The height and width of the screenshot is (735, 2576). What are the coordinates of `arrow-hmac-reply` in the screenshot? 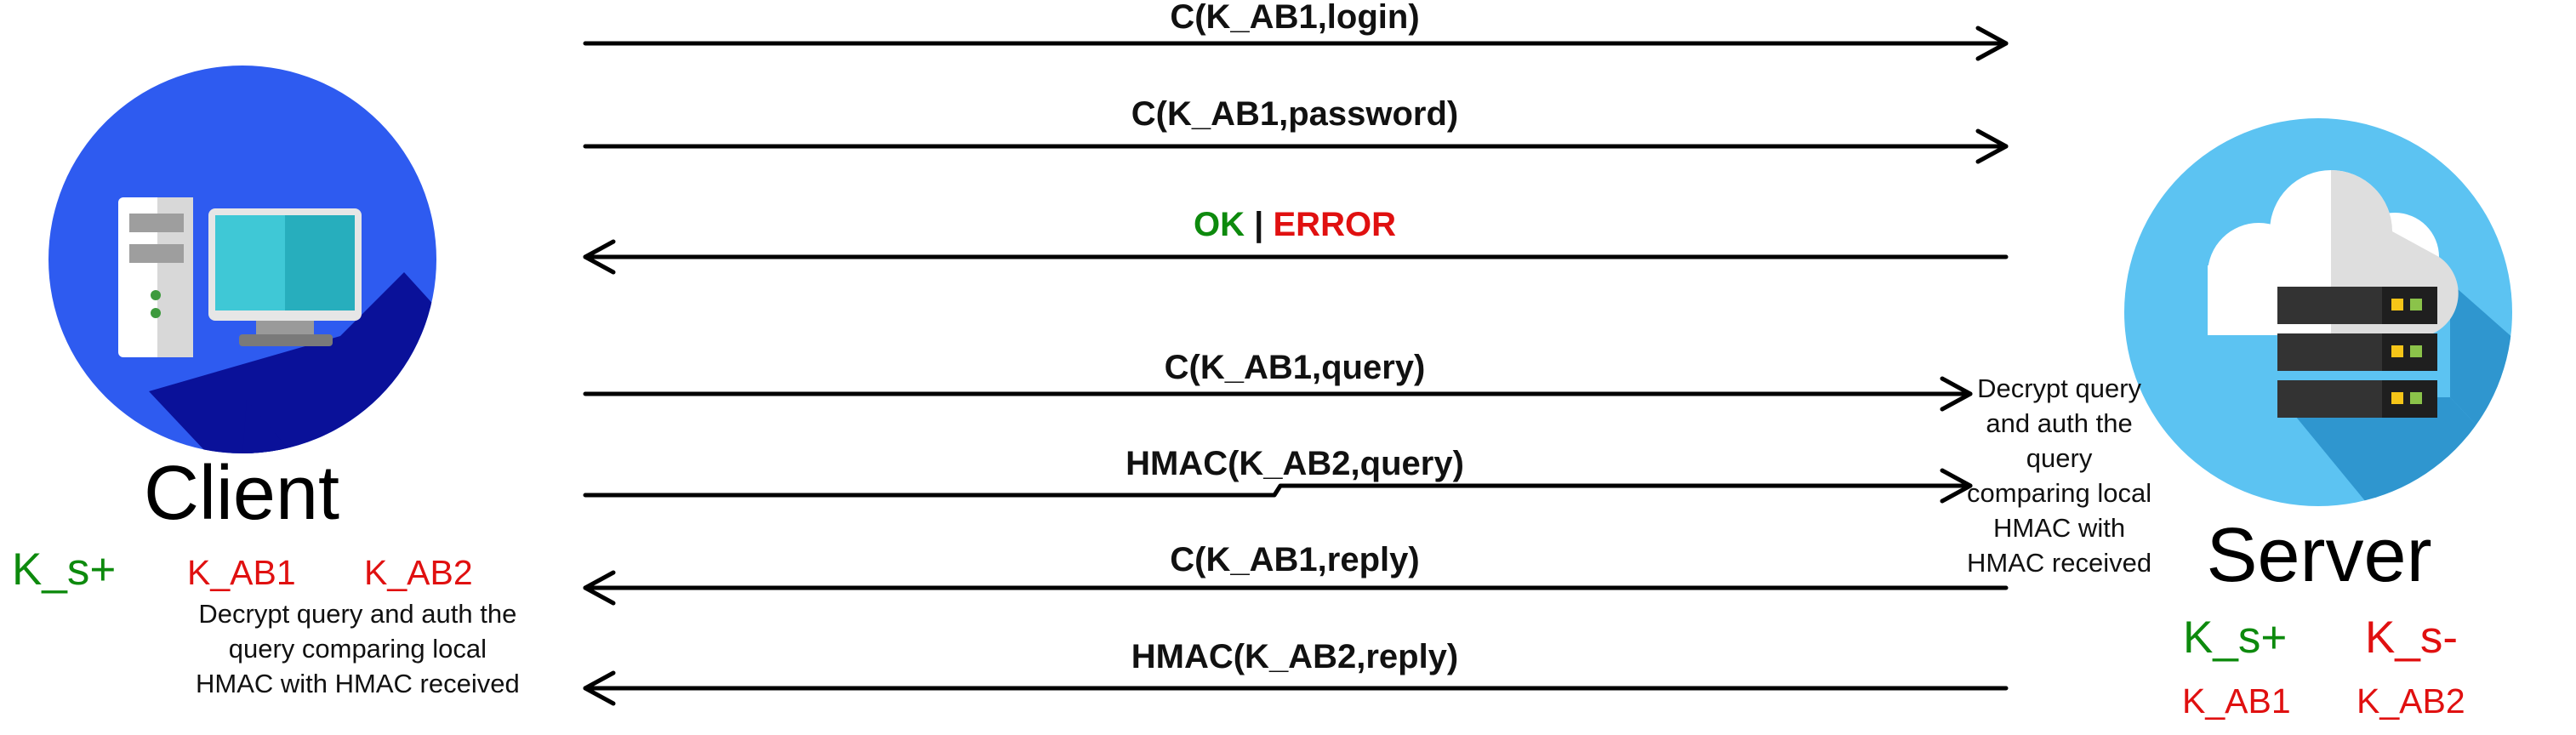 It's located at (1296, 688).